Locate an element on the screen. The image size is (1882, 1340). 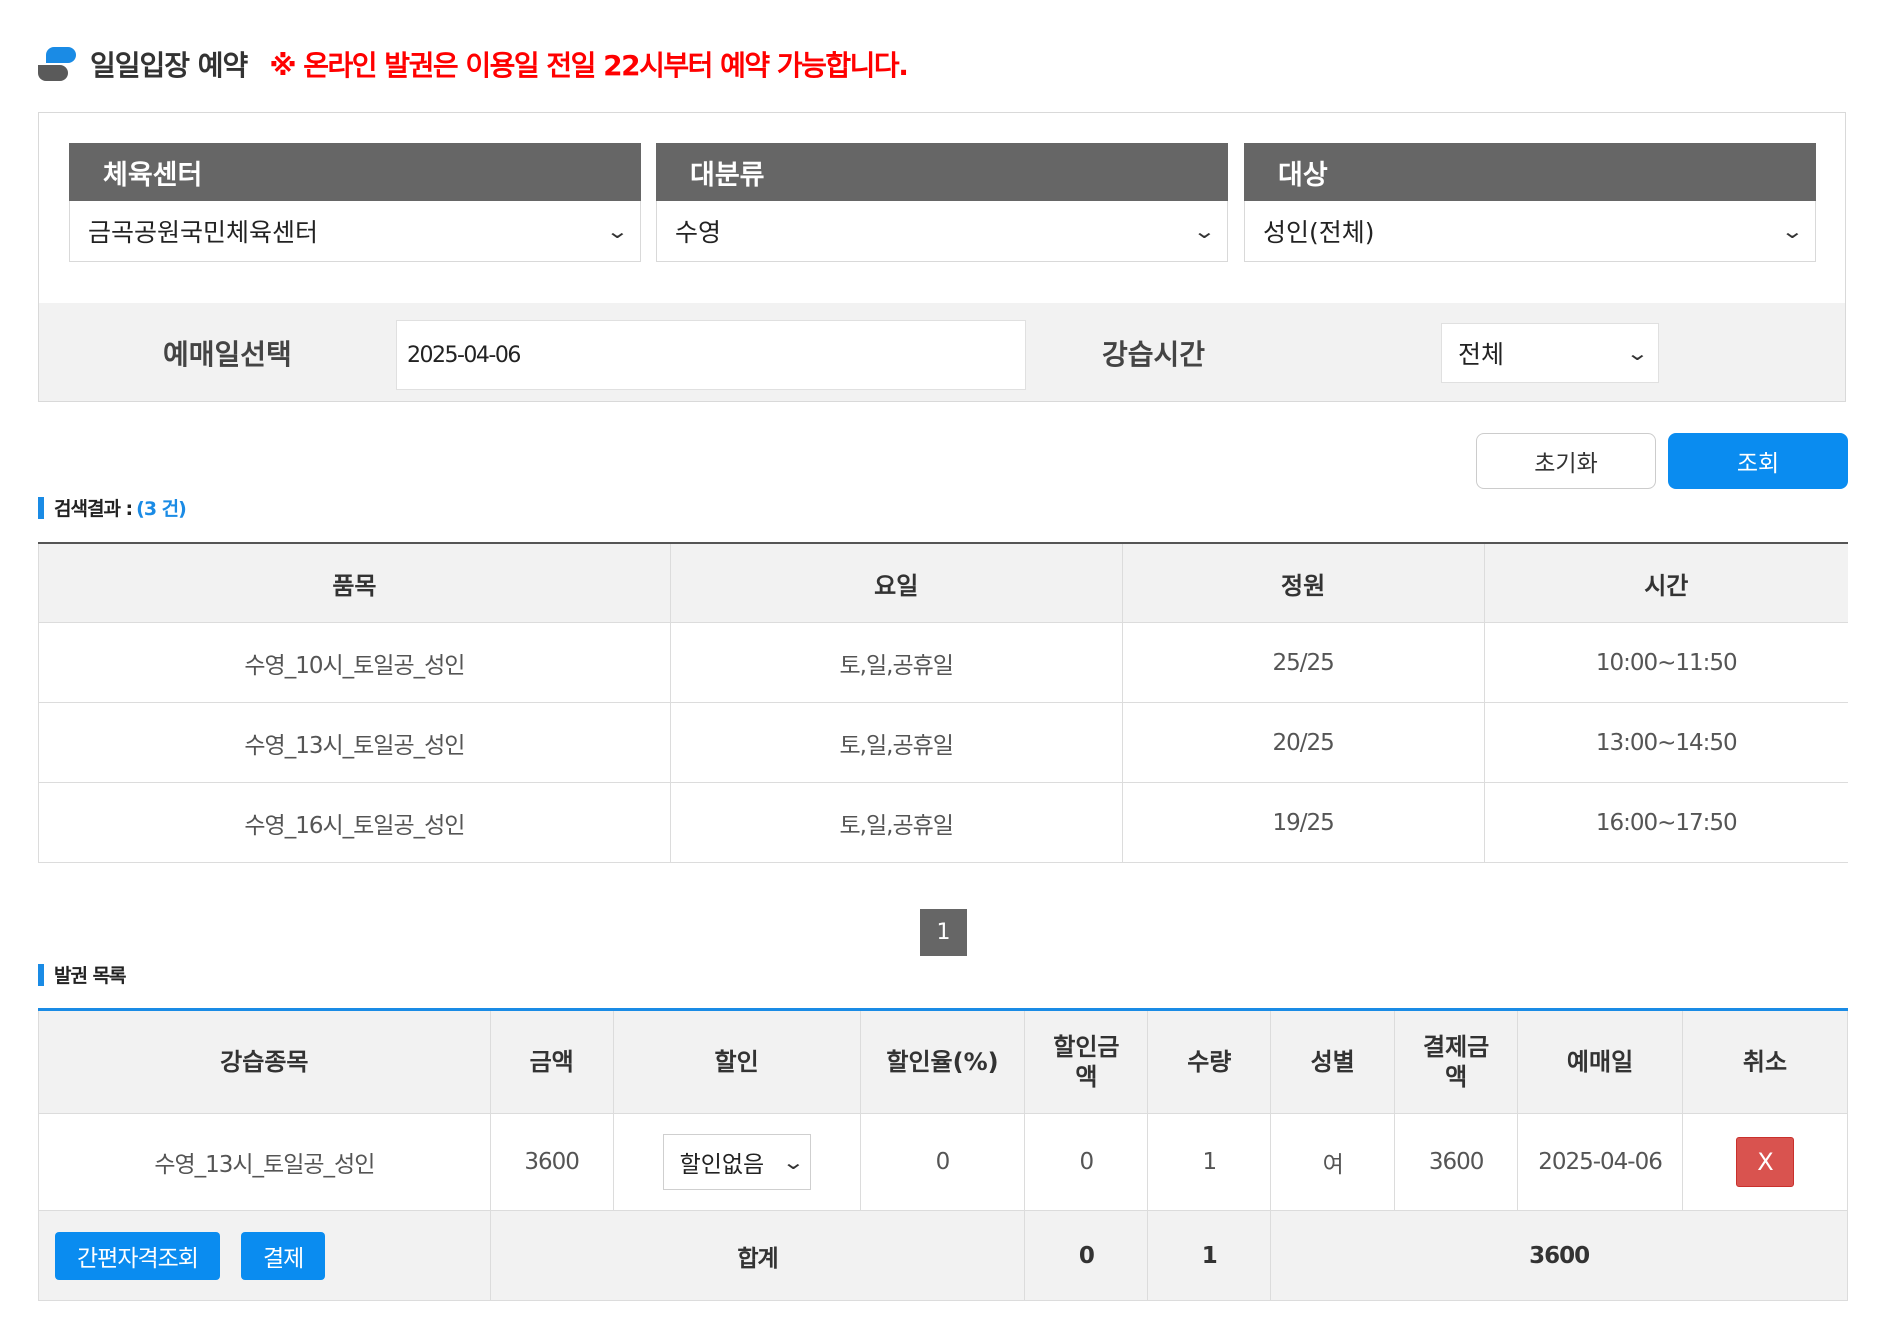
col-header-capacity: 정원 is located at coordinates (1303, 583).